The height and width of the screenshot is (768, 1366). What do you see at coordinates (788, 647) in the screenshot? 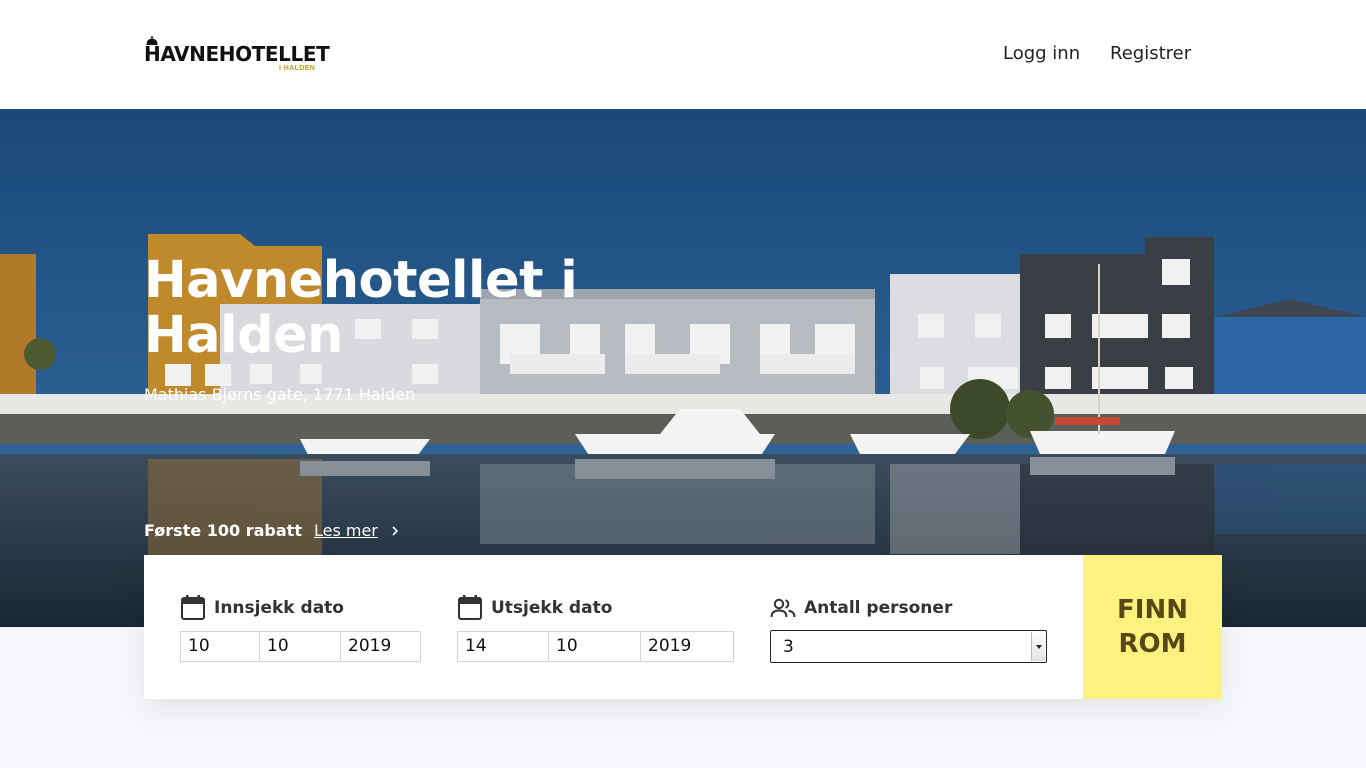
I see `persons-select-value: 3` at bounding box center [788, 647].